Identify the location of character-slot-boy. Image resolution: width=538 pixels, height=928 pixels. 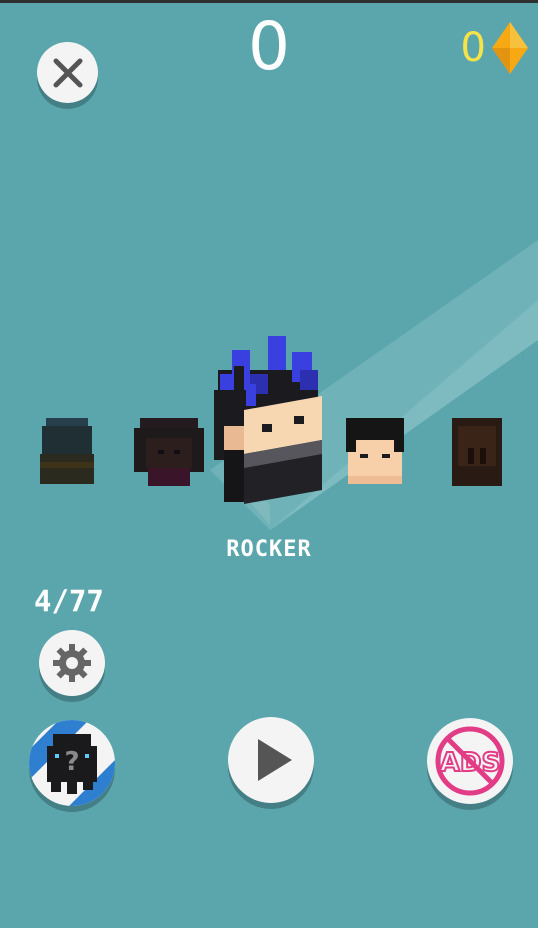
(375, 452).